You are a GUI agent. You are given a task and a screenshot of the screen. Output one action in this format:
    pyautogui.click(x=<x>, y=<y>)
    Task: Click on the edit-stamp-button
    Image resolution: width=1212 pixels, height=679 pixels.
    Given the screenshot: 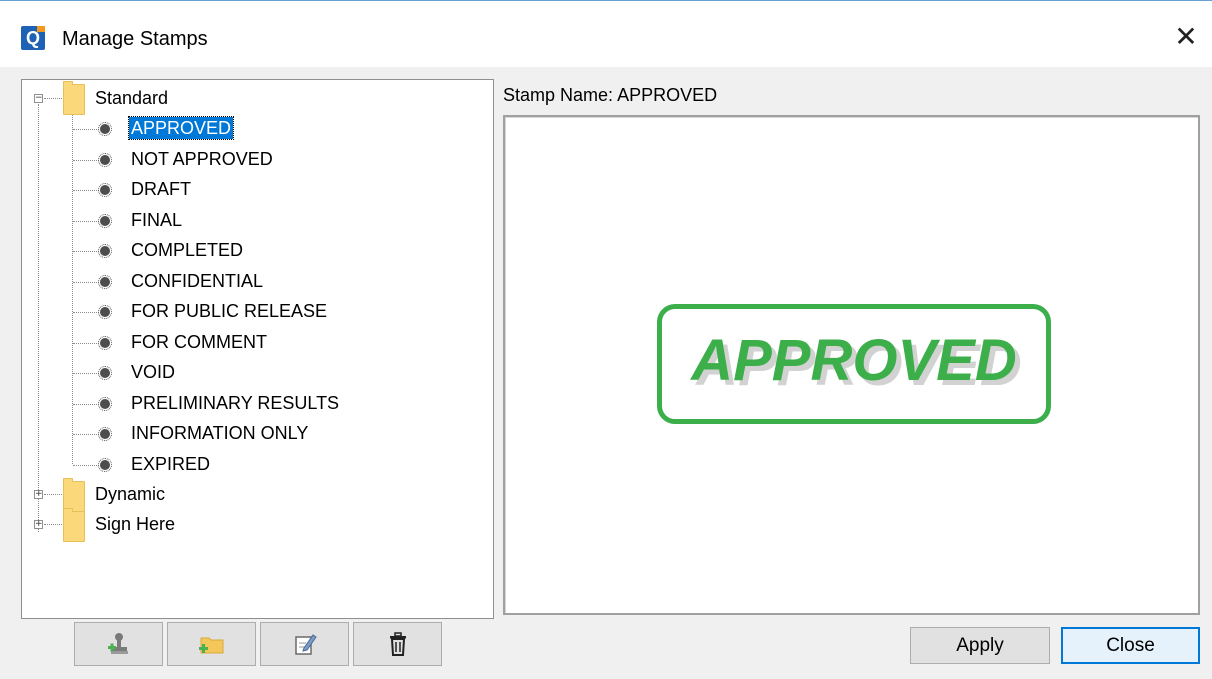 What is the action you would take?
    pyautogui.click(x=304, y=644)
    